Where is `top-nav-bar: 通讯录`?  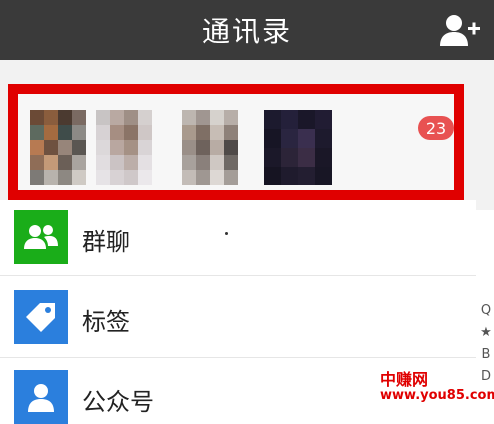 top-nav-bar: 通讯录 is located at coordinates (247, 30).